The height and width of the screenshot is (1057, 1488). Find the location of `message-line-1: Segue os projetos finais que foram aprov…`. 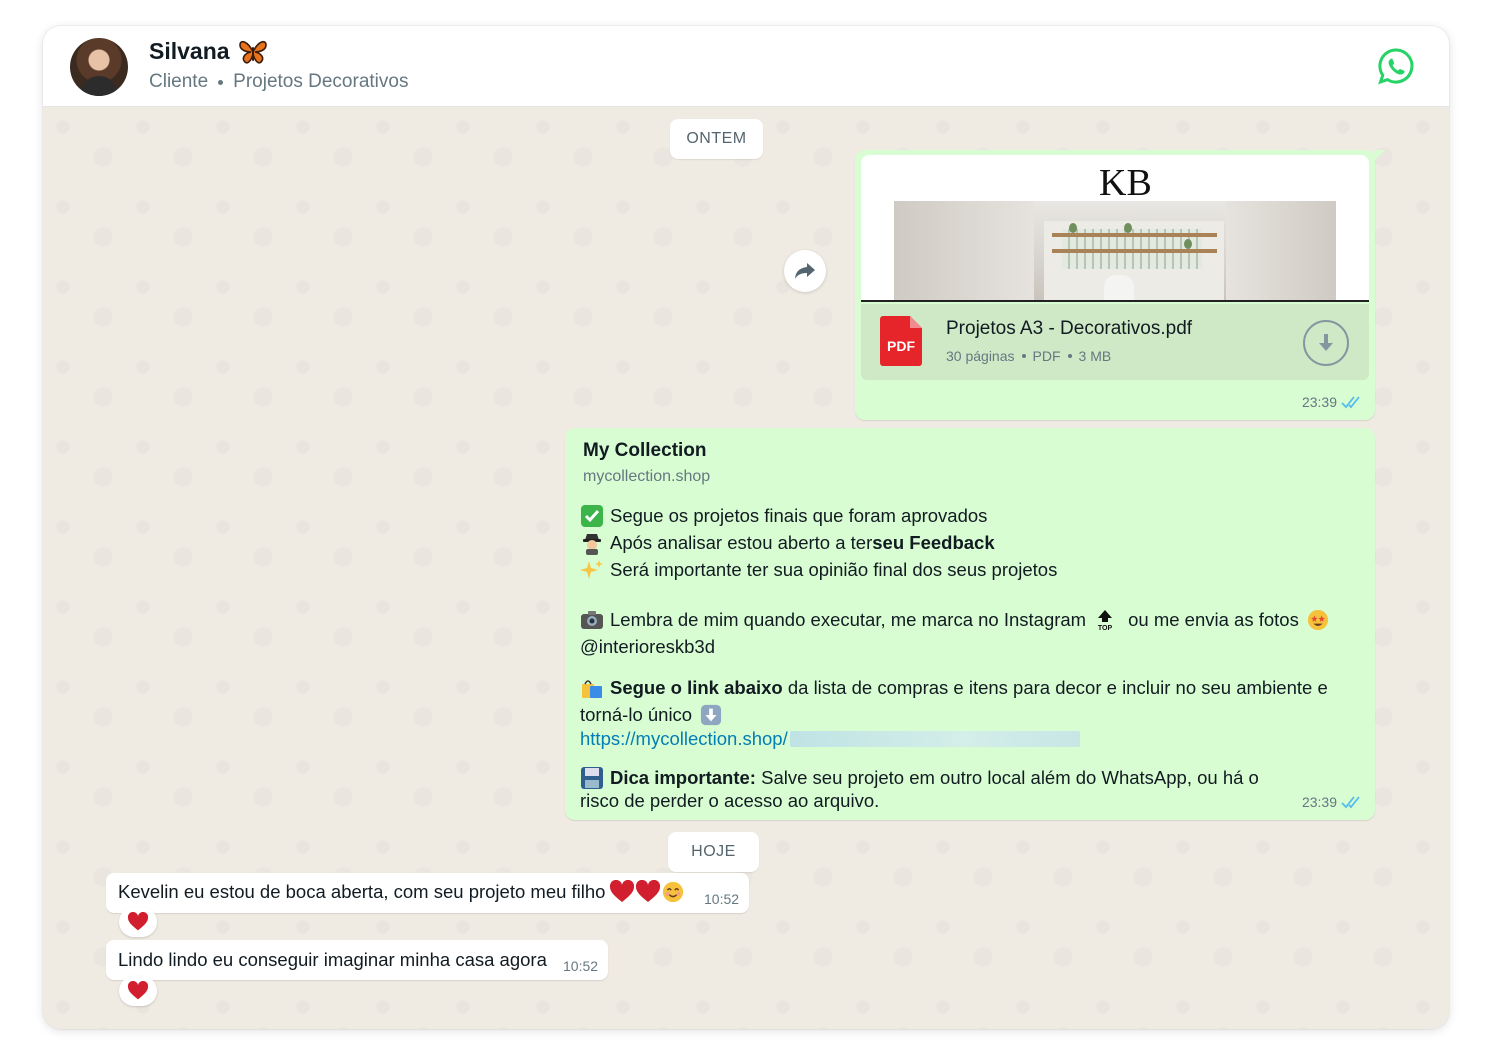

message-line-1: Segue os projetos finais que foram aprov… is located at coordinates (783, 516).